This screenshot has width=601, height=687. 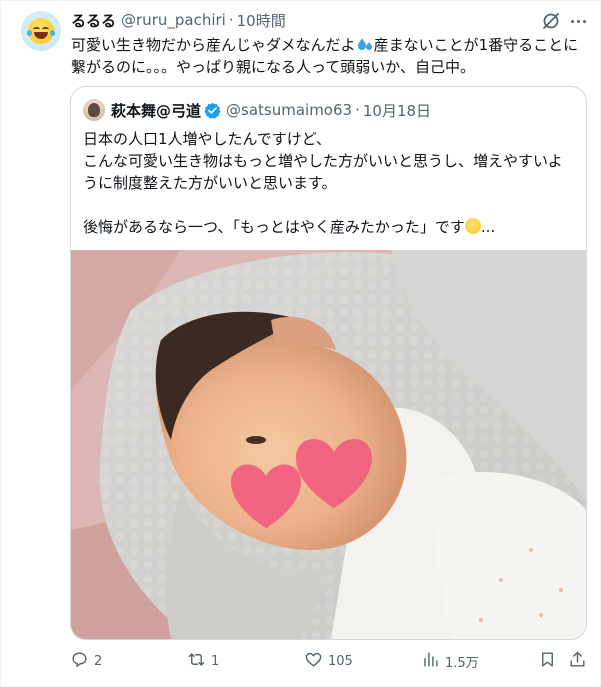 I want to click on quoted-text-line-2: こんな可愛い生き物はもっと増やした方がいいと思うし、増えやすいよ, so click(x=323, y=161).